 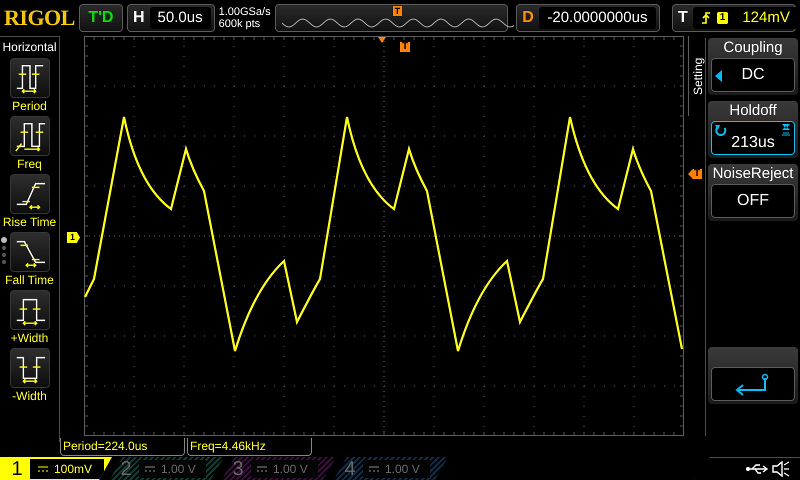 I want to click on trigger-panel: T 1 124mV, so click(x=734, y=18).